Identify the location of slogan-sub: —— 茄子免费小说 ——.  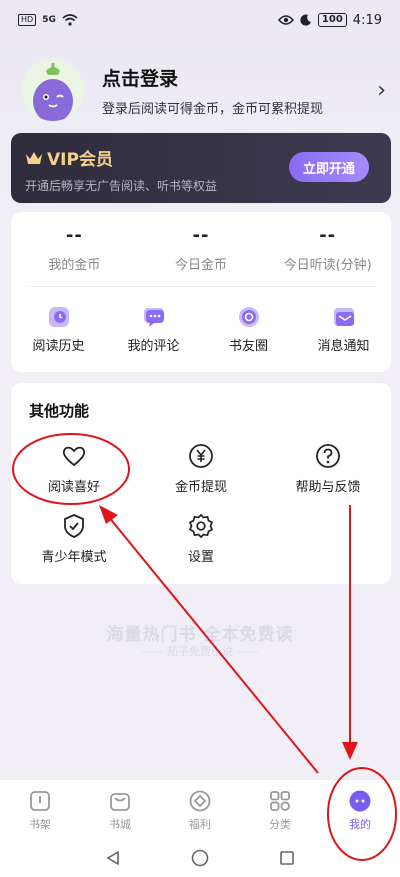
(200, 651).